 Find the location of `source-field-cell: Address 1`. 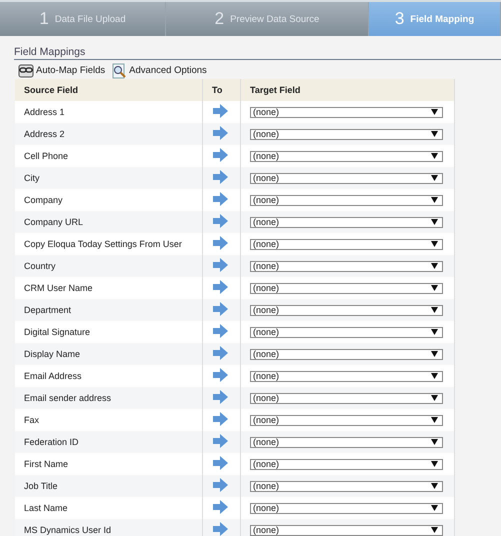

source-field-cell: Address 1 is located at coordinates (108, 112).